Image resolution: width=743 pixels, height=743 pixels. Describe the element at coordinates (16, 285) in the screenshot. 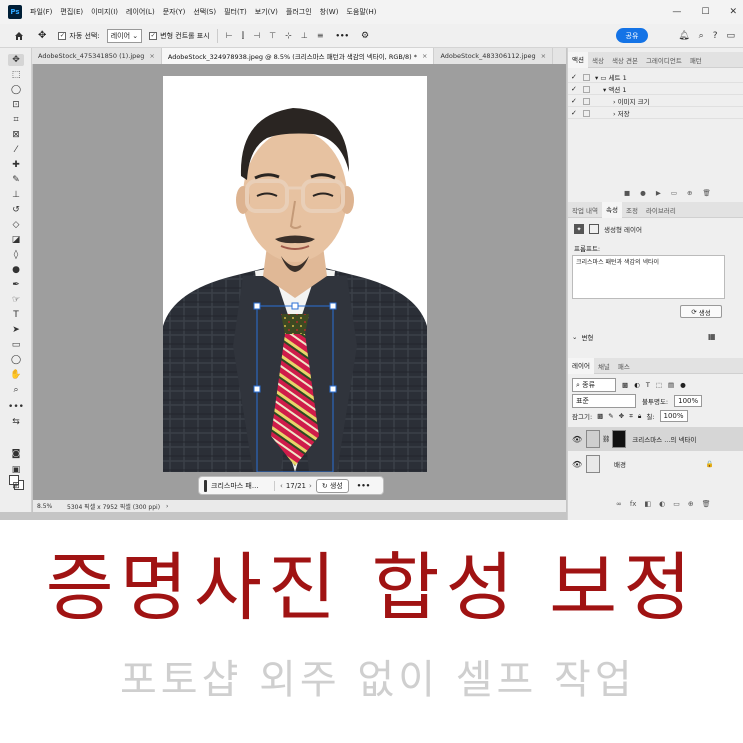

I see `pen-tool-icon: ✒` at that location.